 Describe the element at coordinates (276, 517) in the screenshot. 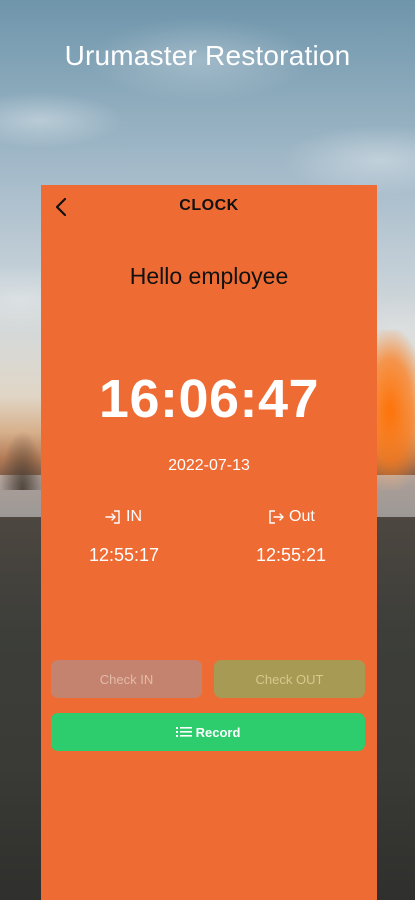

I see `logout-icon` at that location.